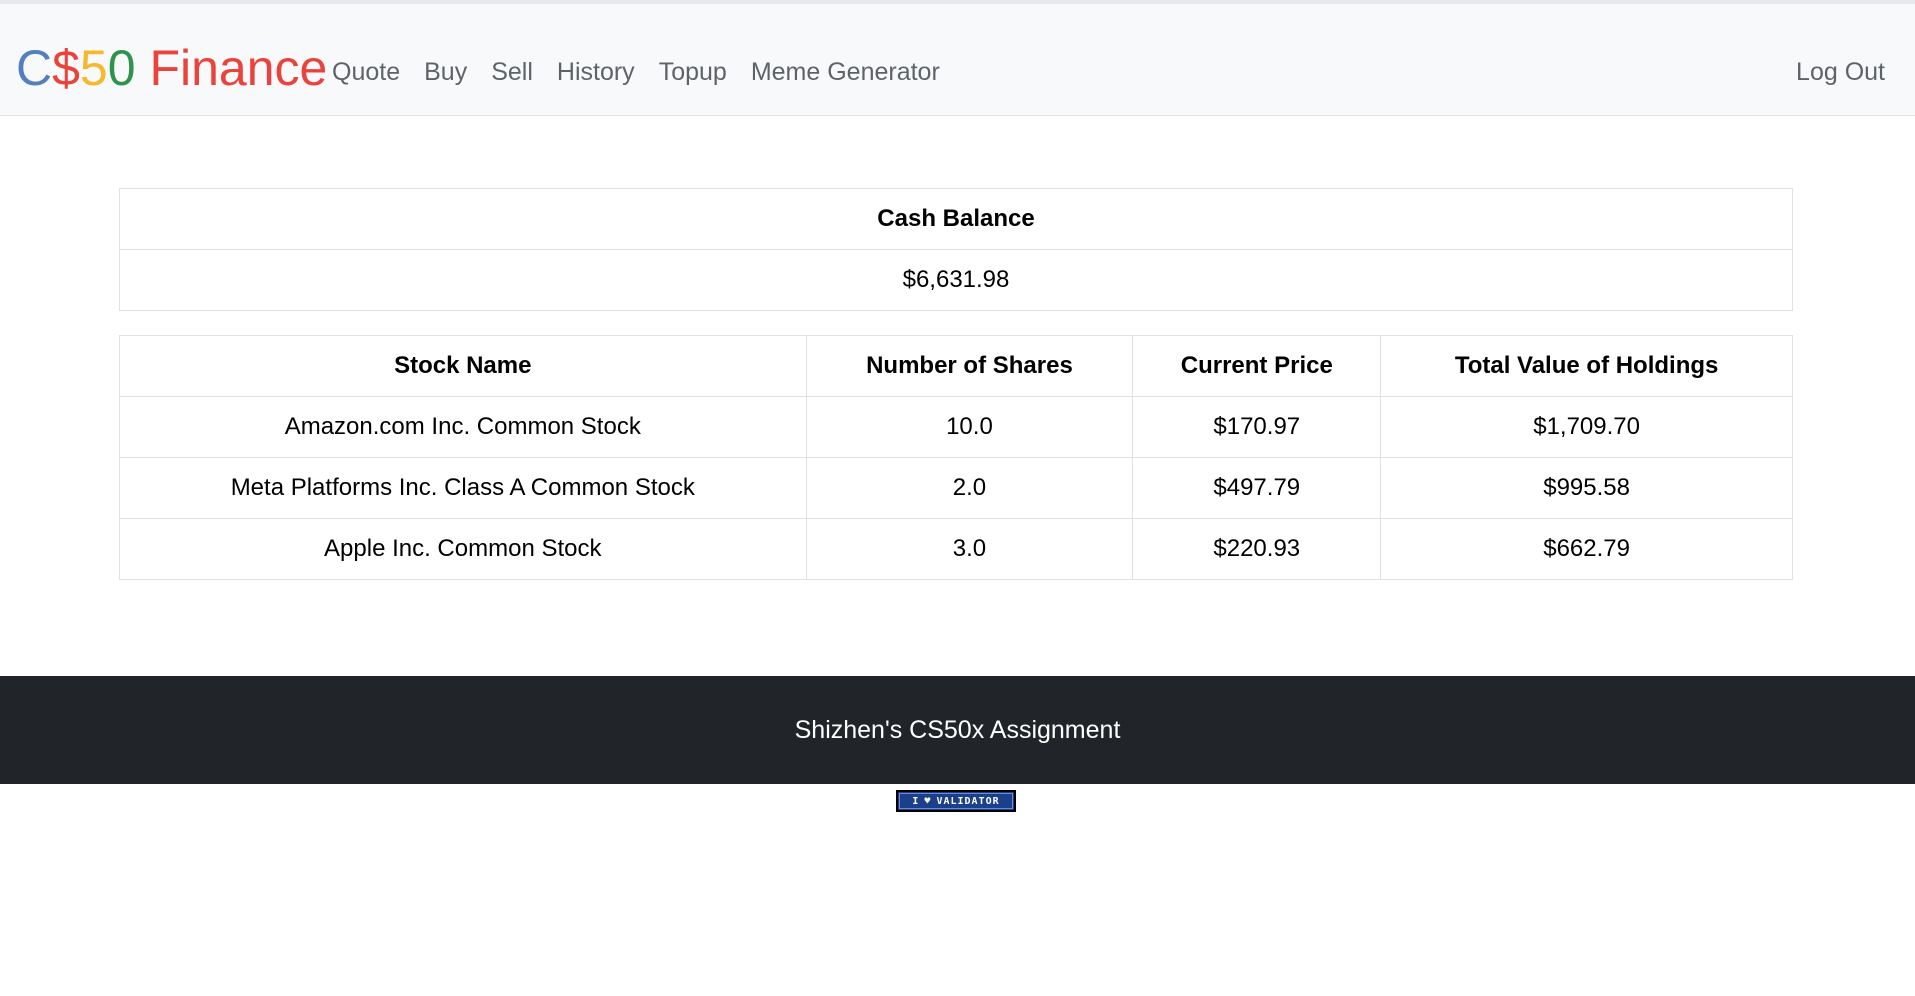  I want to click on column-header-total-value: Total Value of Holdings, so click(1586, 366).